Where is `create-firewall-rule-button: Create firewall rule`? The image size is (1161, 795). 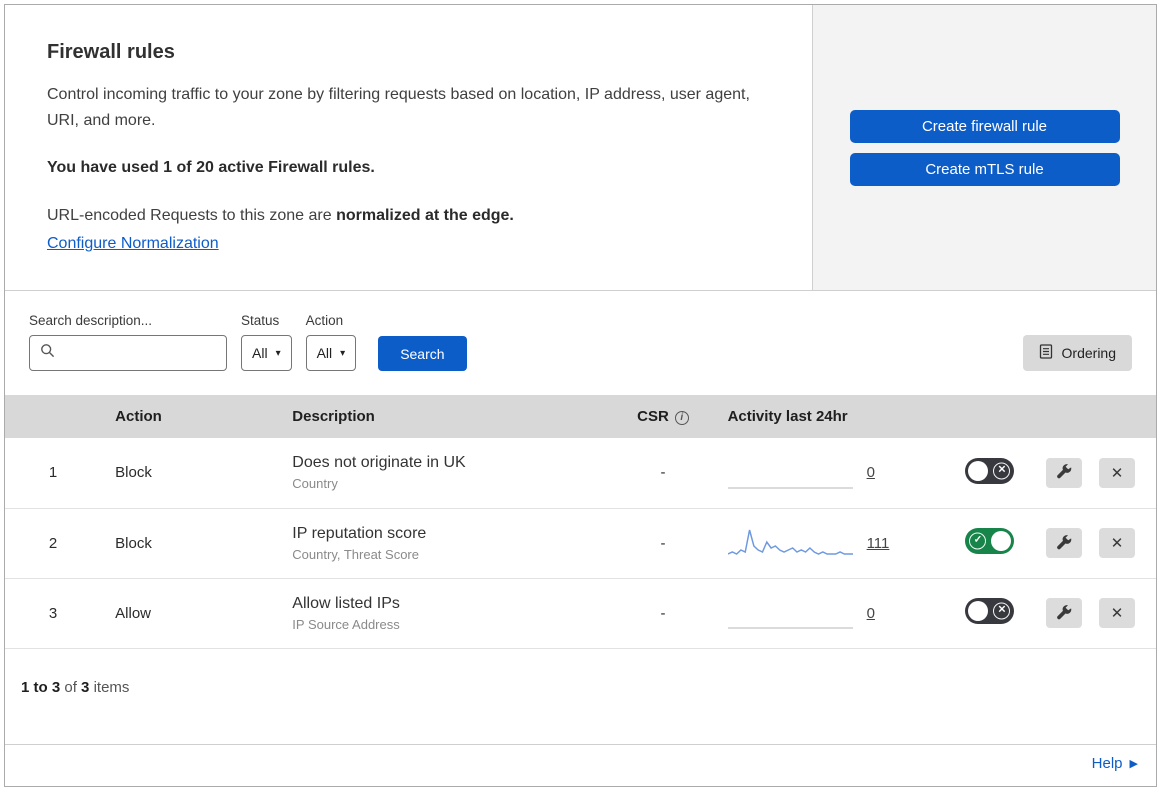
create-firewall-rule-button: Create firewall rule is located at coordinates (984, 126).